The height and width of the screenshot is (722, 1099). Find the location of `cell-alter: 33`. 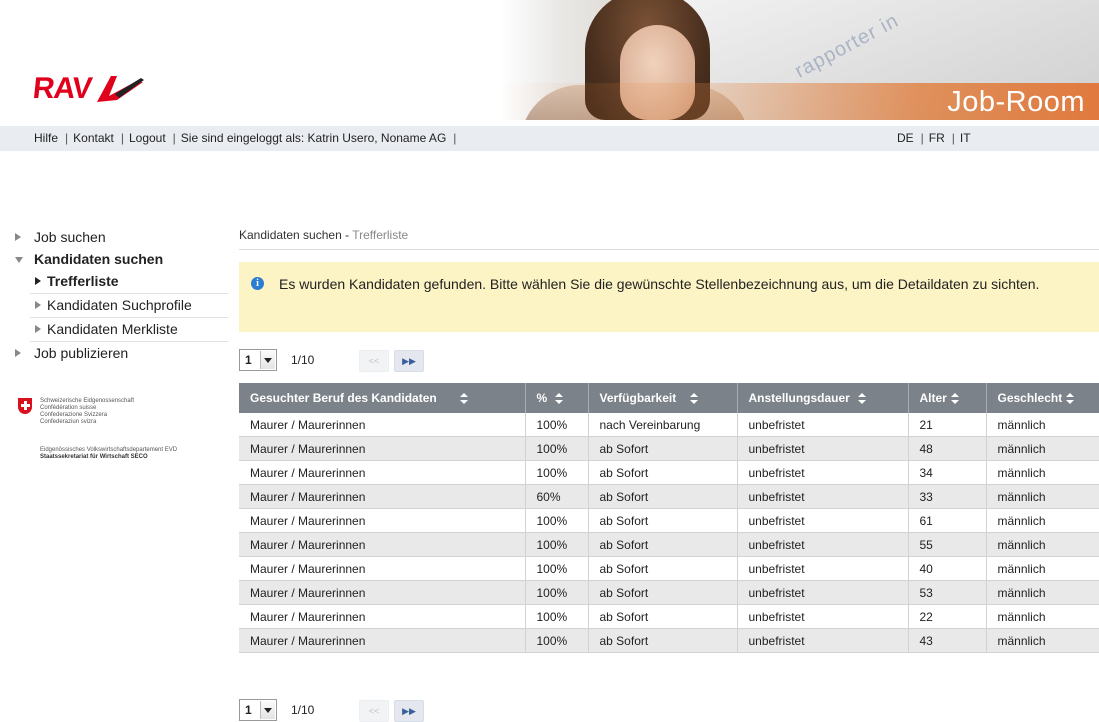

cell-alter: 33 is located at coordinates (947, 496).